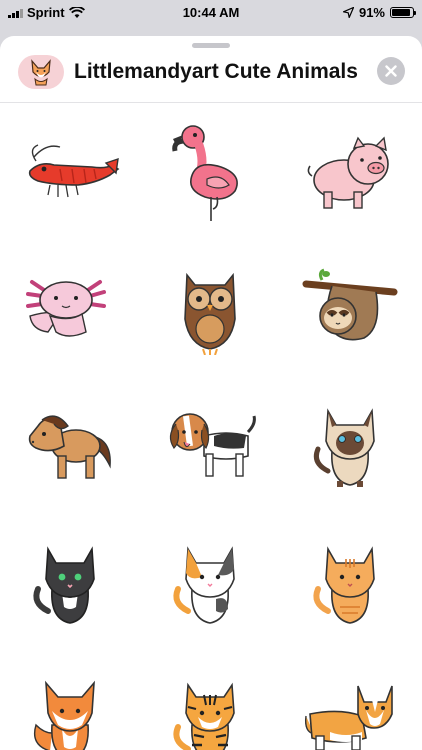 This screenshot has width=422, height=750. I want to click on sticker-siamese-cat, so click(350, 446).